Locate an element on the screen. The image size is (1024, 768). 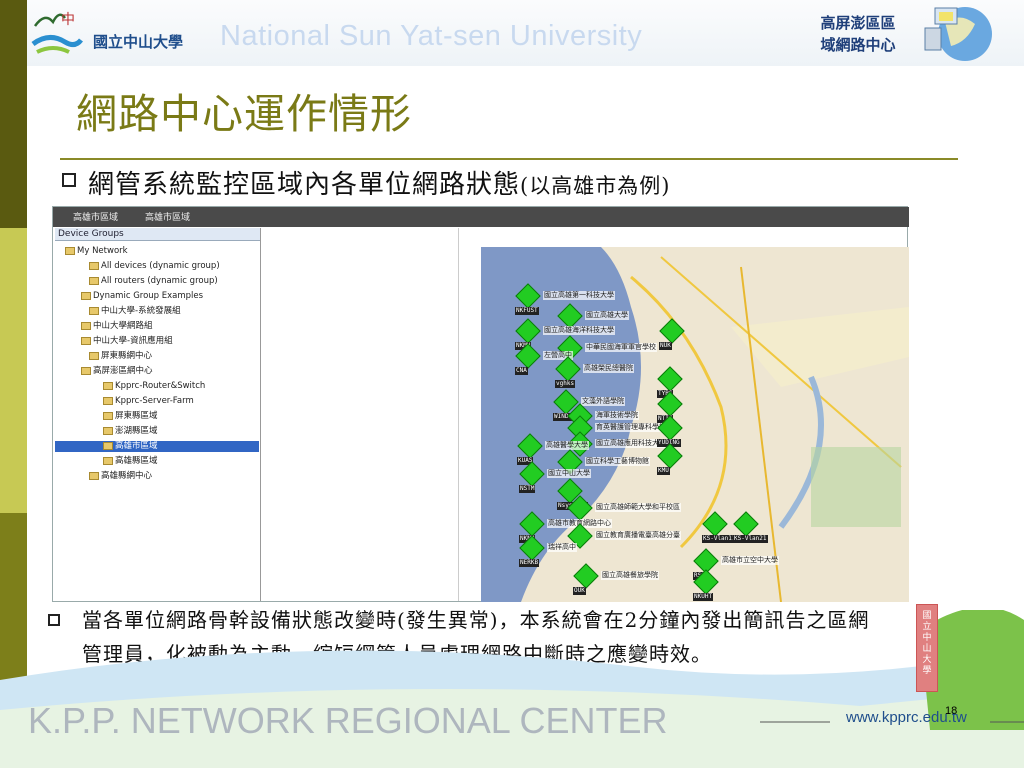
node-label: 國立中山大學 is located at coordinates (569, 473).